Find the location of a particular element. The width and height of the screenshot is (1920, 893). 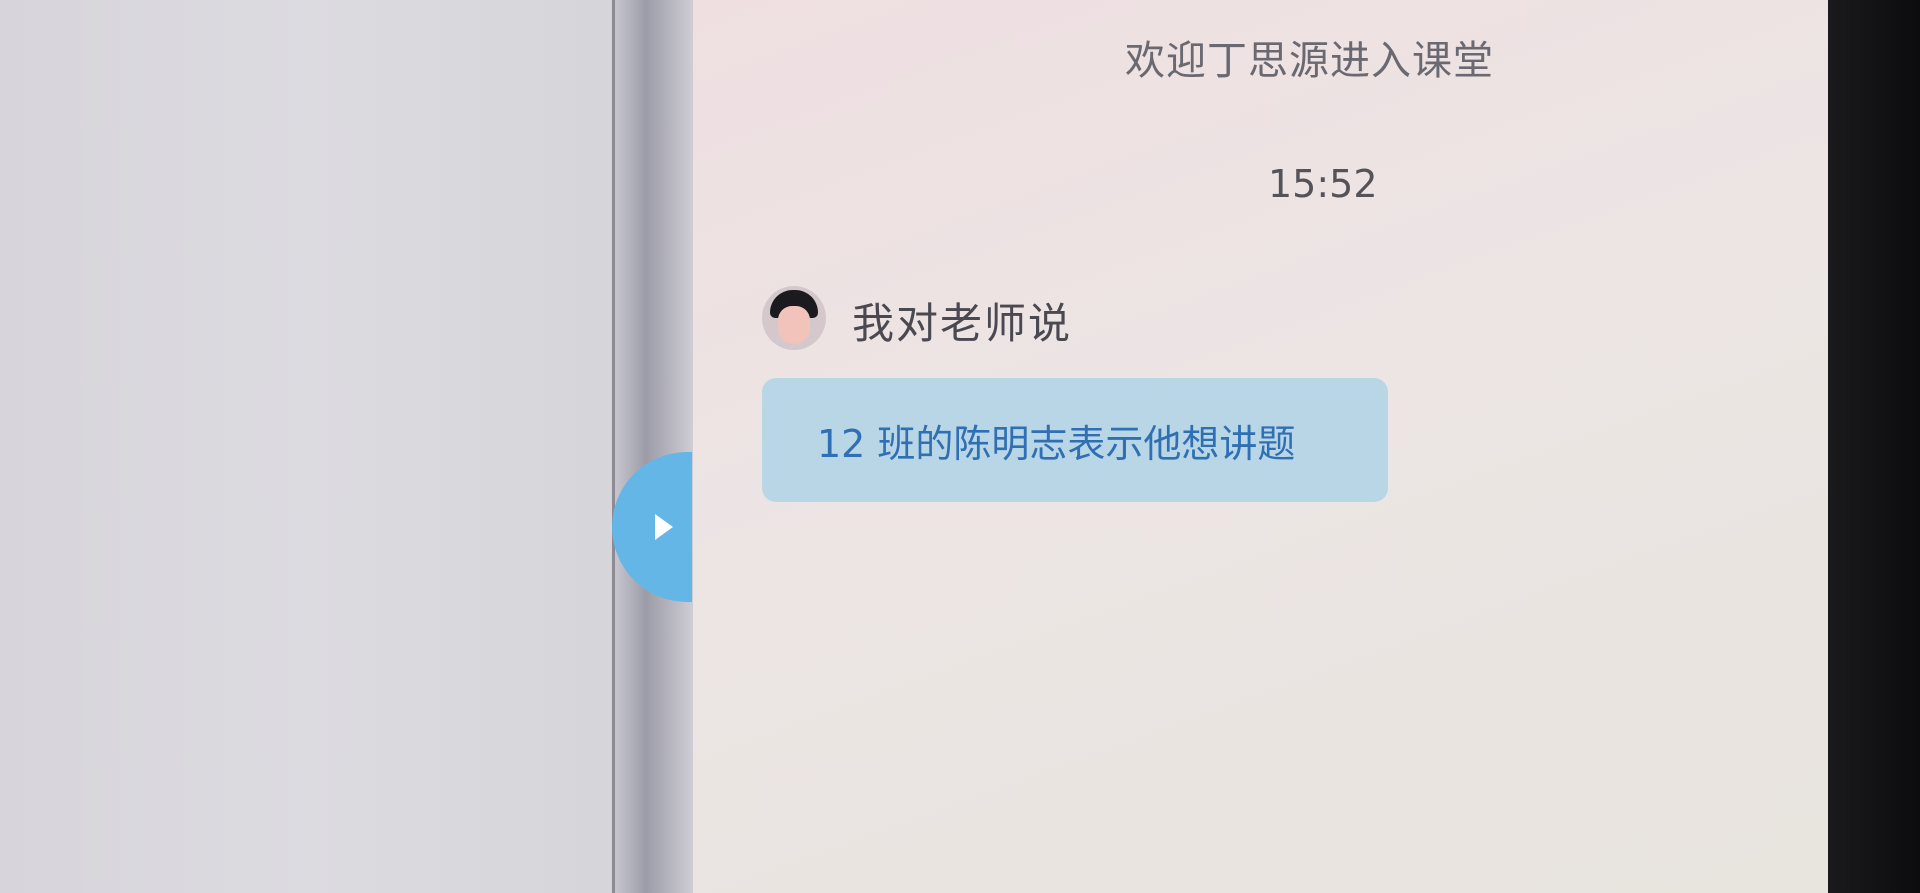

play-icon is located at coordinates (664, 527).